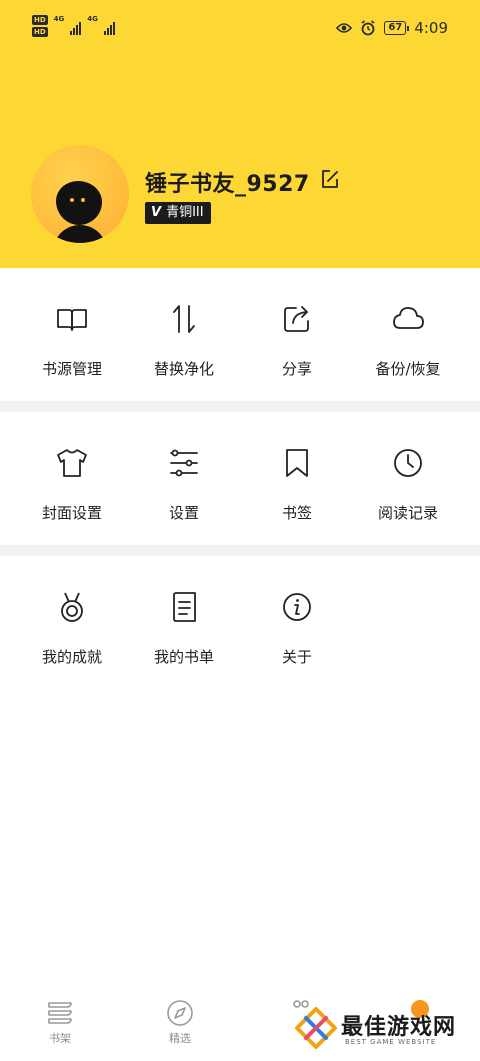 This screenshot has height=1061, width=480. What do you see at coordinates (72, 500) in the screenshot?
I see `menu-cover-settings: 封面设置` at bounding box center [72, 500].